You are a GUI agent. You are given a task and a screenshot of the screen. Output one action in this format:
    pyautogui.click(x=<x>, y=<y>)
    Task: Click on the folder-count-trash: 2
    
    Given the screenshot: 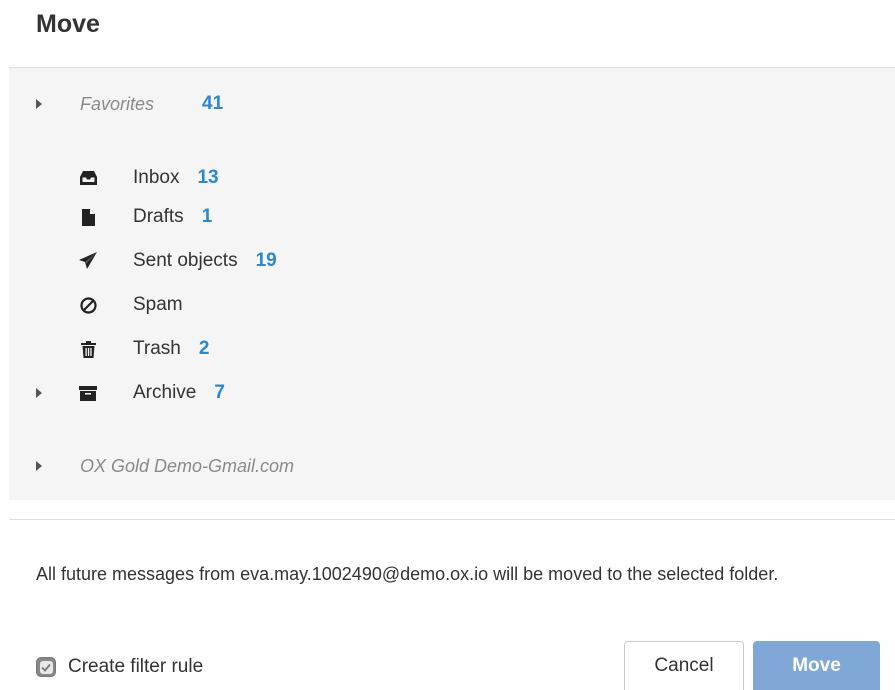 What is the action you would take?
    pyautogui.click(x=204, y=348)
    